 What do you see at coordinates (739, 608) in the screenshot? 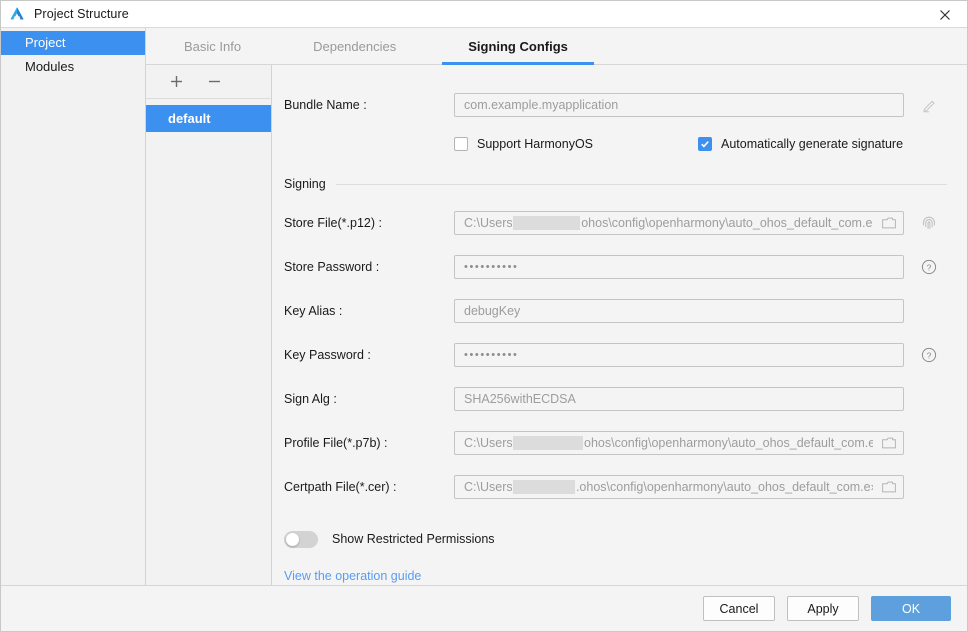
I see `cancel-button: Cancel` at bounding box center [739, 608].